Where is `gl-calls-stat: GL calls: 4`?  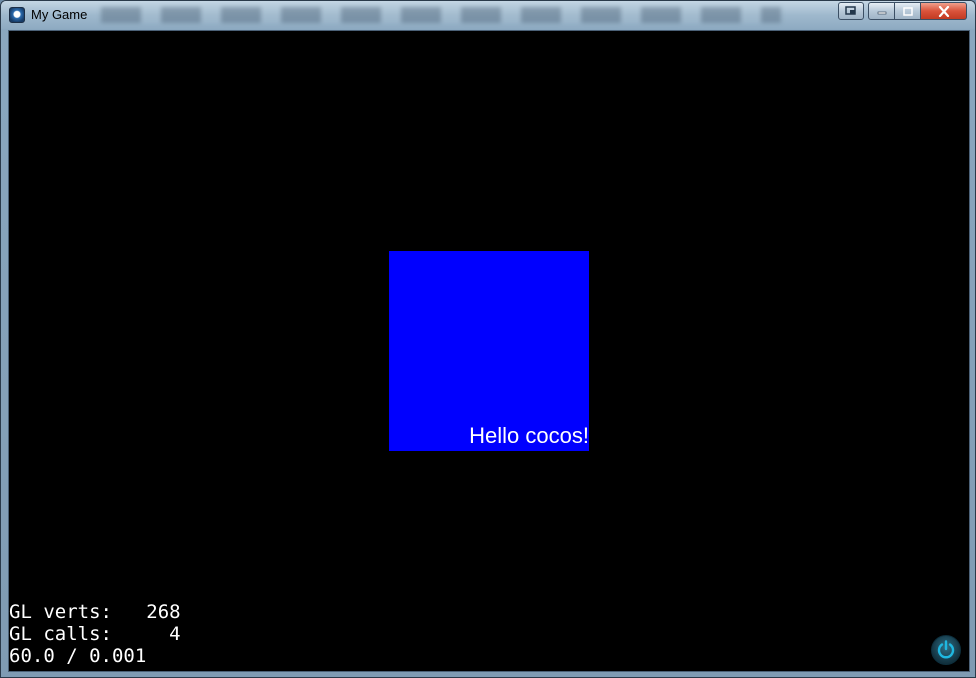 gl-calls-stat: GL calls: 4 is located at coordinates (95, 634).